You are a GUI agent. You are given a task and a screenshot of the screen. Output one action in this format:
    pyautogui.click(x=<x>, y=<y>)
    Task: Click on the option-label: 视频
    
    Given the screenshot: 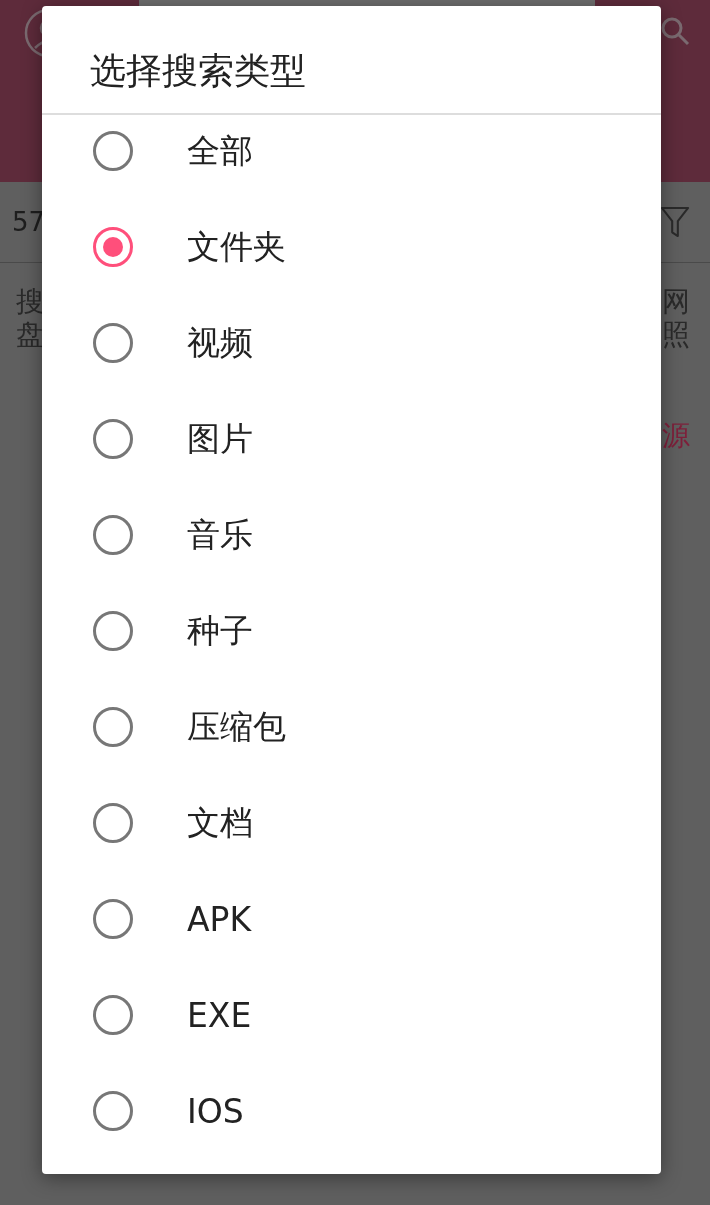 What is the action you would take?
    pyautogui.click(x=220, y=342)
    